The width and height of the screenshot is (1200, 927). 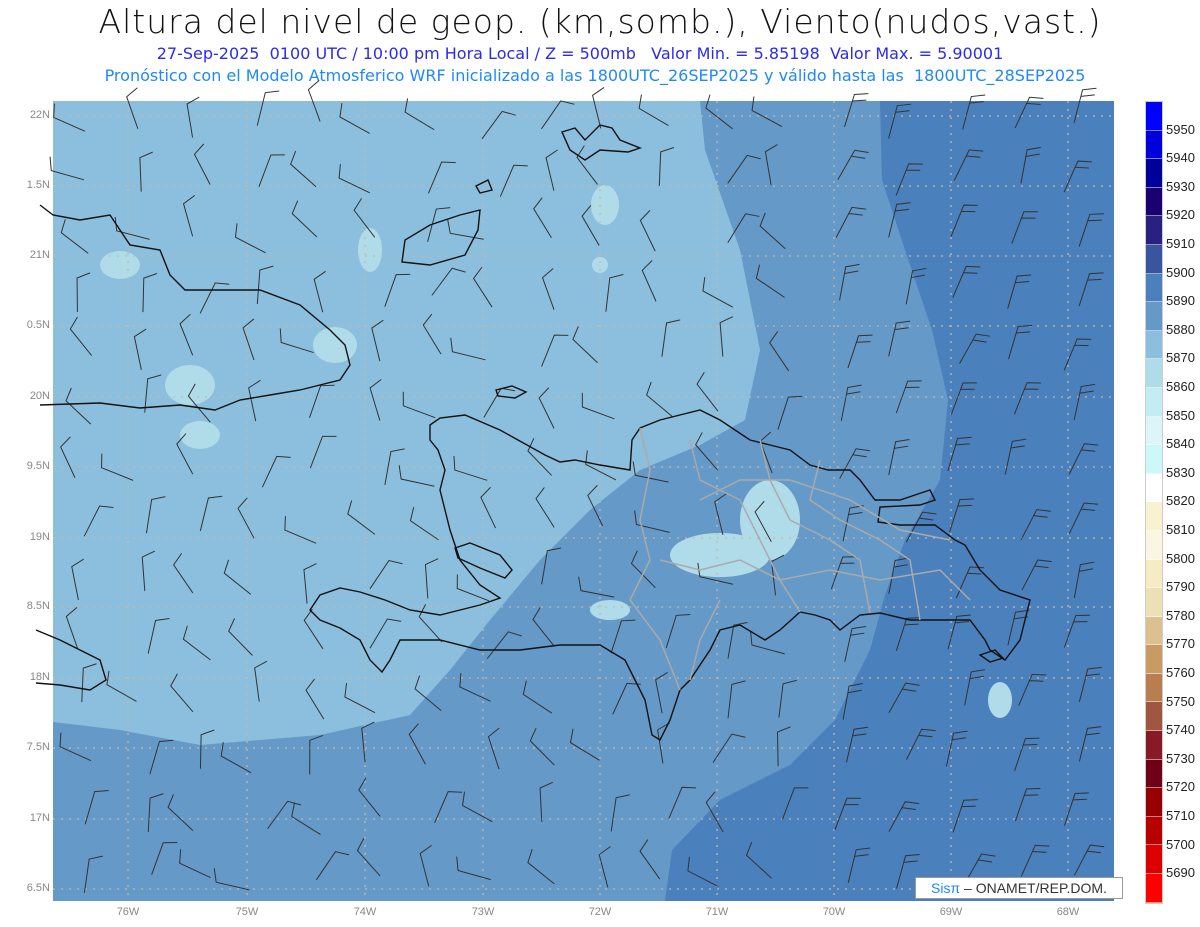 What do you see at coordinates (39, 115) in the screenshot?
I see `lat-label: 22N` at bounding box center [39, 115].